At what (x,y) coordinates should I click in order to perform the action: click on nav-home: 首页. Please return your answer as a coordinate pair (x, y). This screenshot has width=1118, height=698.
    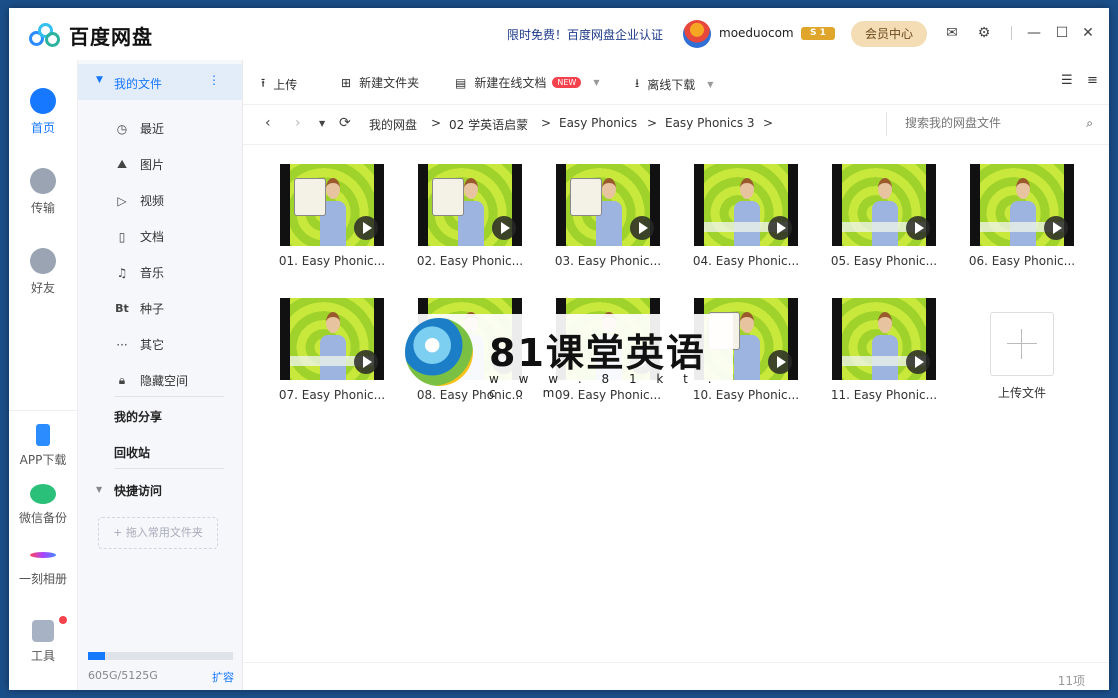
    Looking at the image, I should click on (43, 112).